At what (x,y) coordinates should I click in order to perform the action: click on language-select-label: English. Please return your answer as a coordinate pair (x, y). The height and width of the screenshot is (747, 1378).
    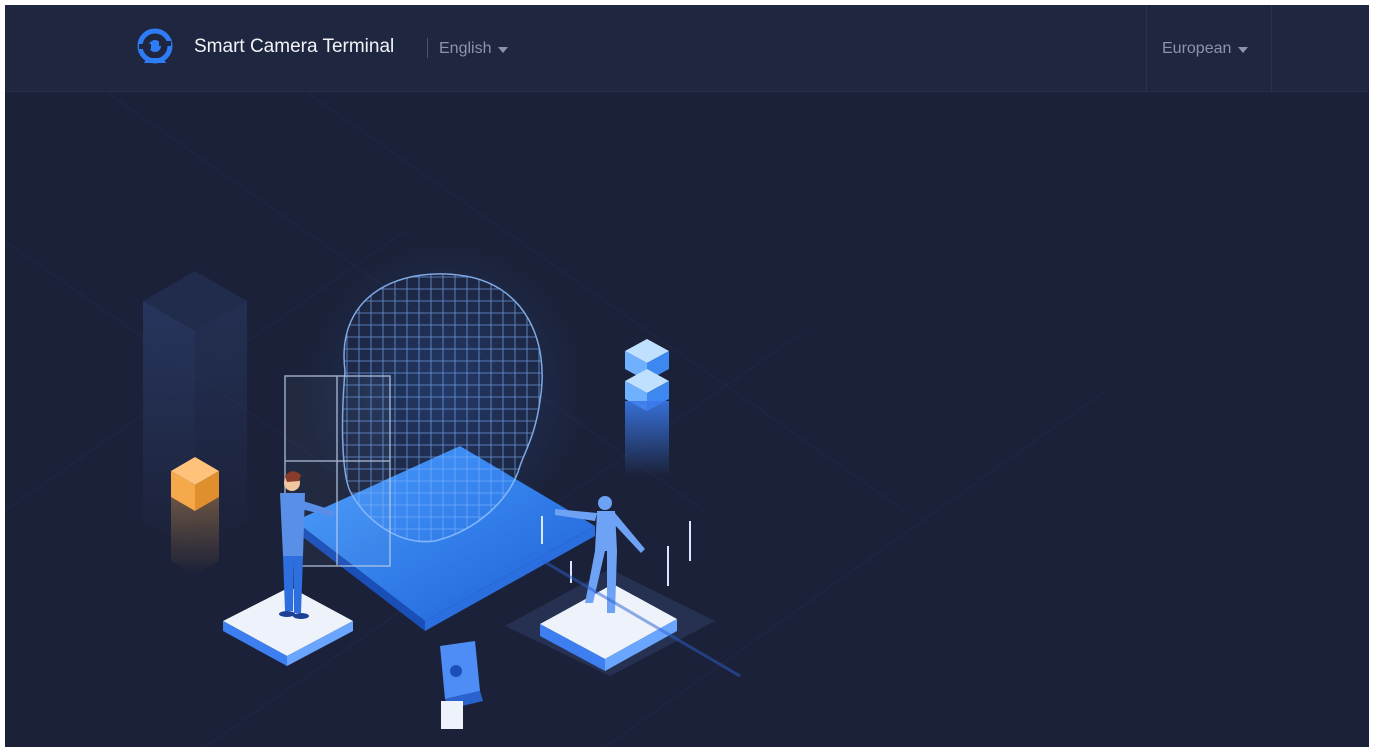
    Looking at the image, I should click on (465, 48).